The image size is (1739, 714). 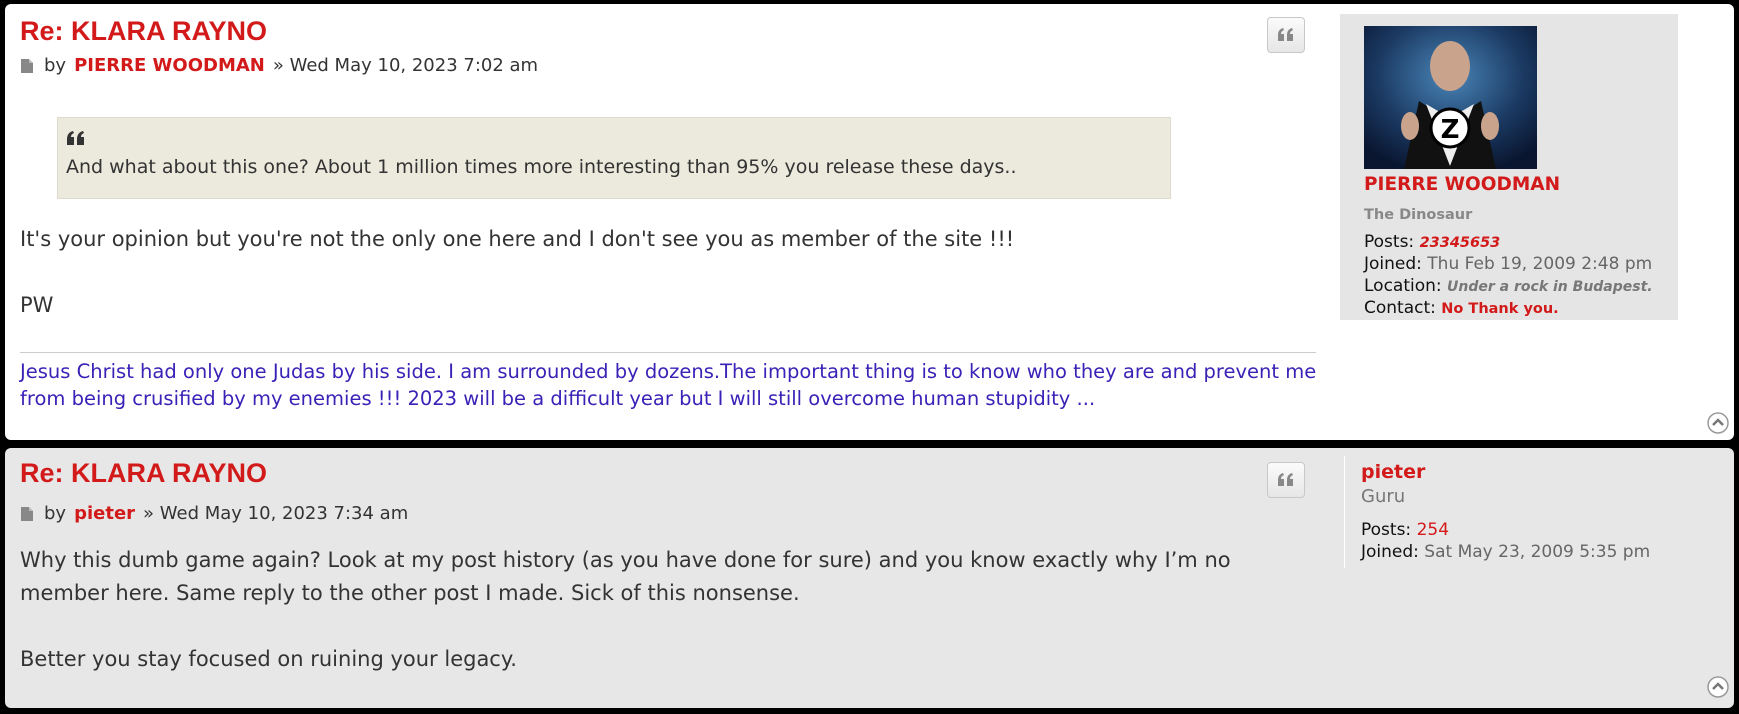 I want to click on profile-username: PIERRE WOODMAN, so click(x=1462, y=184).